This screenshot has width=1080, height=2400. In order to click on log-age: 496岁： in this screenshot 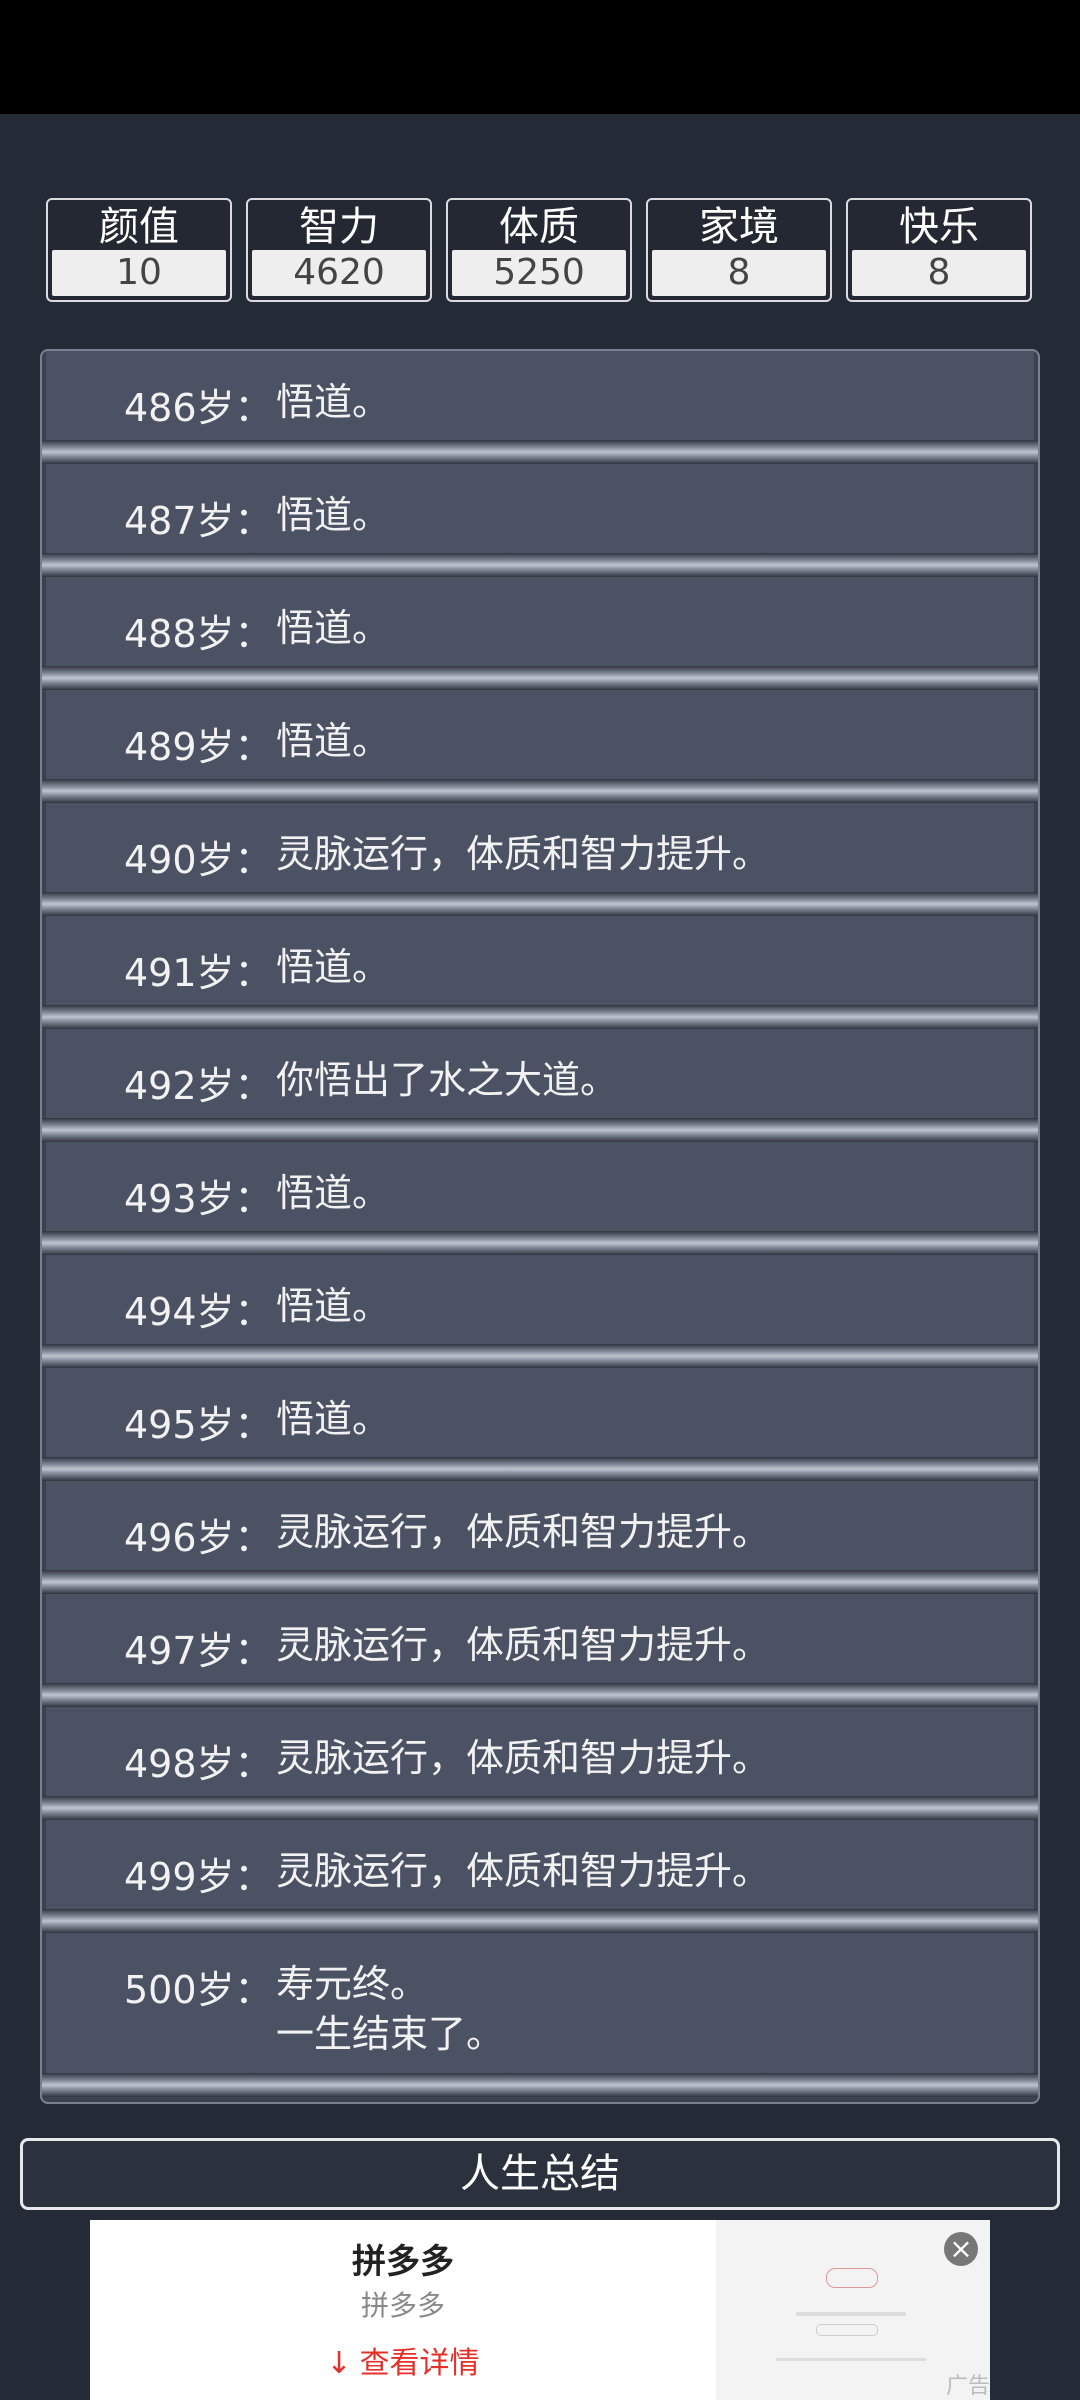, I will do `click(198, 1538)`.